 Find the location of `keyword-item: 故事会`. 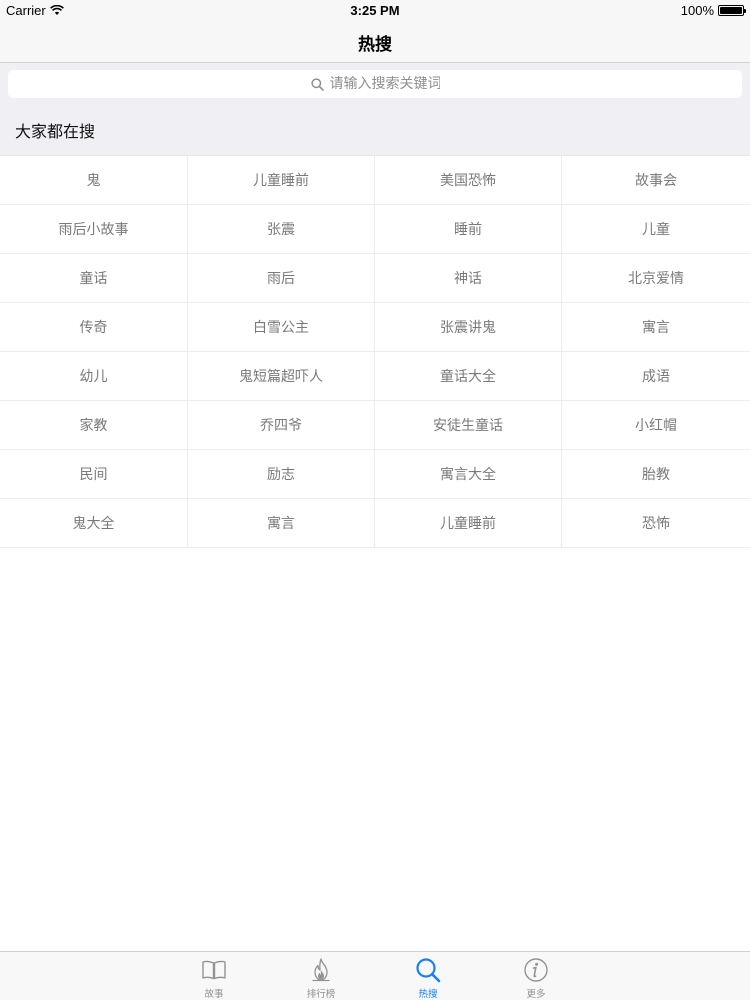

keyword-item: 故事会 is located at coordinates (656, 180).